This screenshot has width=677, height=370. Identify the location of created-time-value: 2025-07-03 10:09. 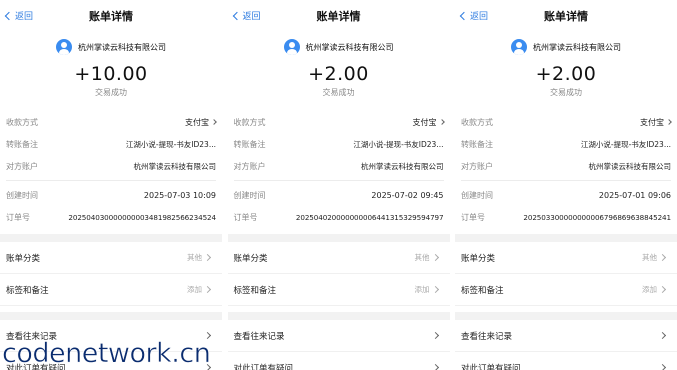
(179, 195).